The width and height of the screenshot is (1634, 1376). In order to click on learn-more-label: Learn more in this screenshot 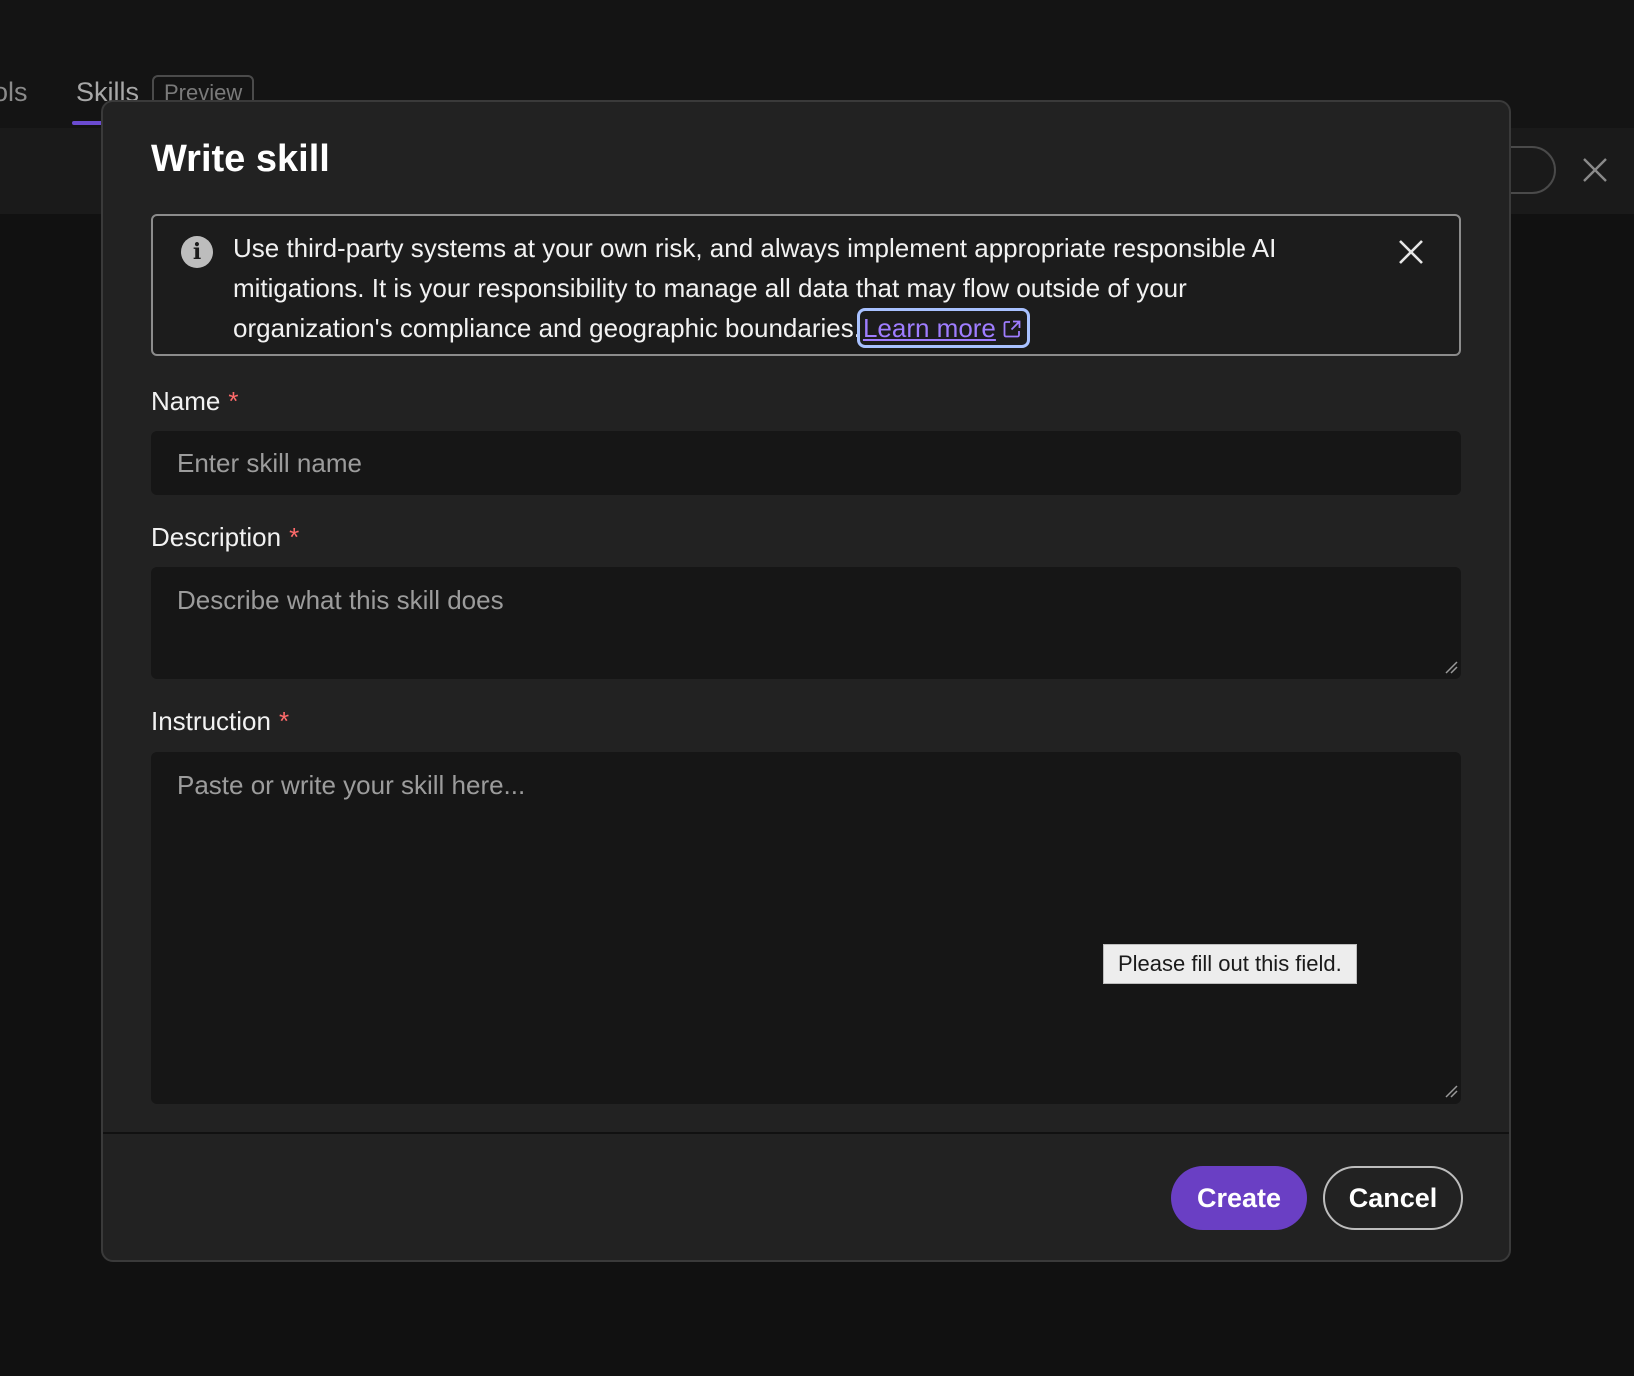, I will do `click(929, 328)`.